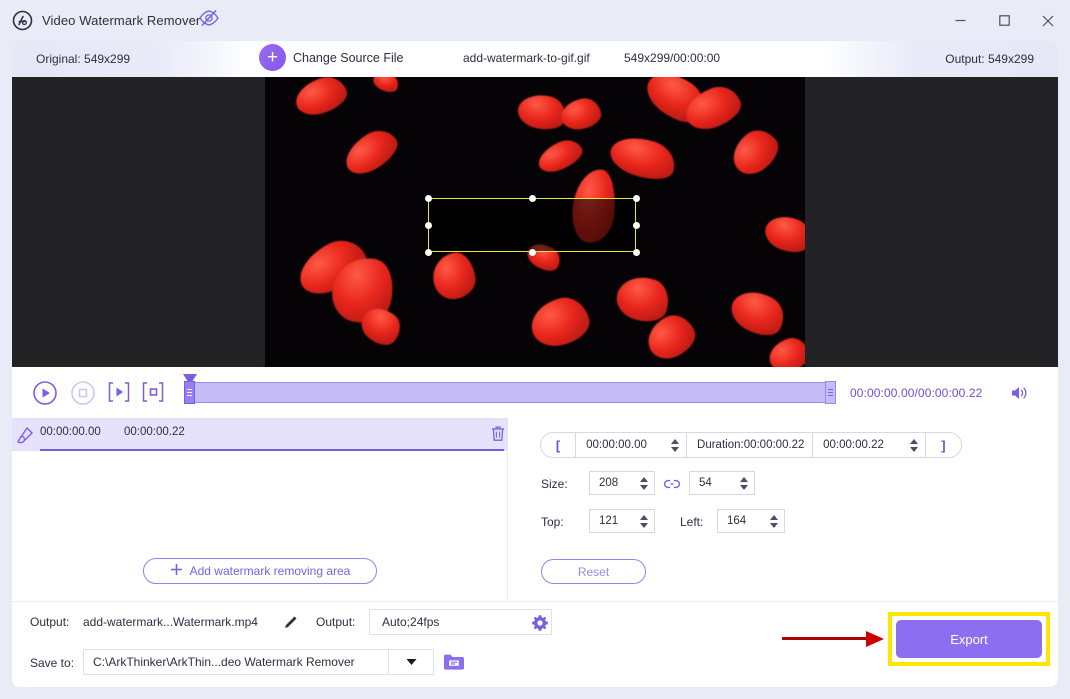  I want to click on watermark-logo-icon, so click(22, 20).